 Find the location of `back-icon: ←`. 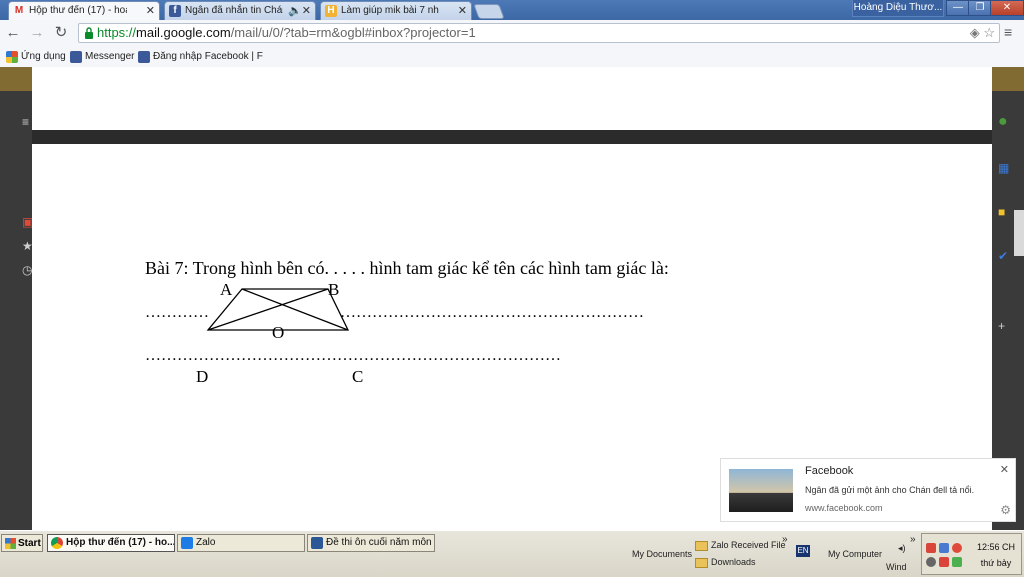

back-icon: ← is located at coordinates (13, 33).